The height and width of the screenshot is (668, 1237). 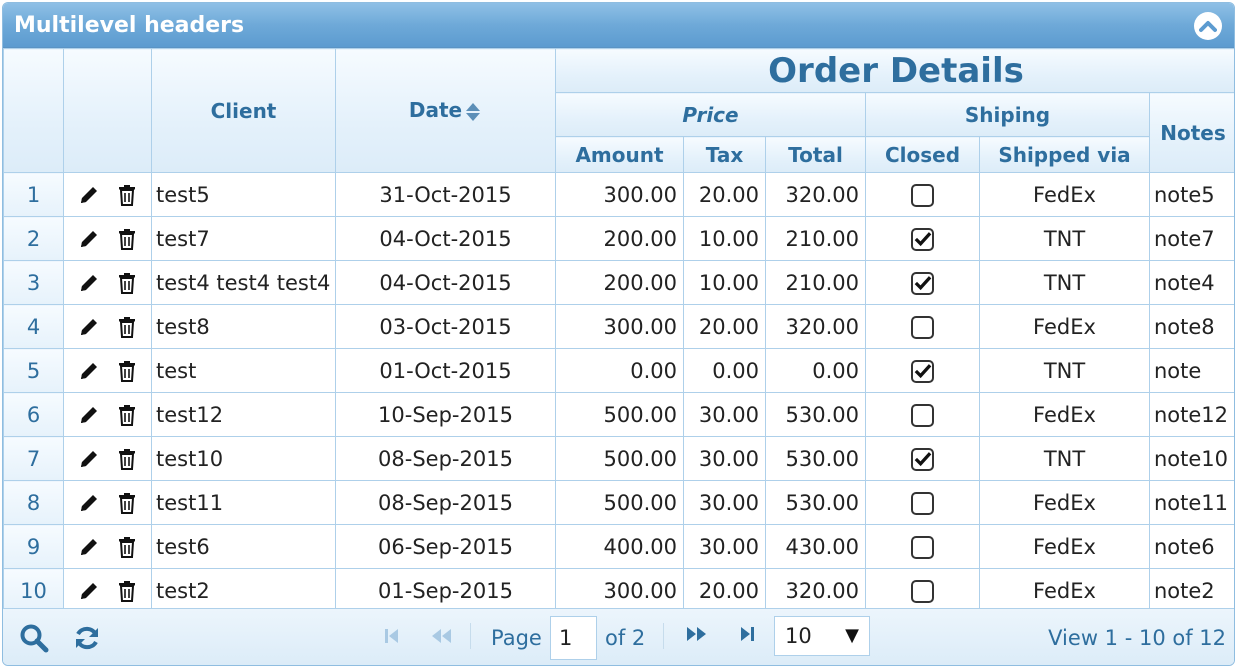 What do you see at coordinates (618, 25) in the screenshot?
I see `grid-caption: Multilevel headers` at bounding box center [618, 25].